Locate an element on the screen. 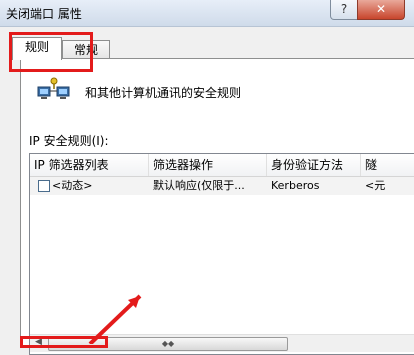  help-button: ? is located at coordinates (344, 10).